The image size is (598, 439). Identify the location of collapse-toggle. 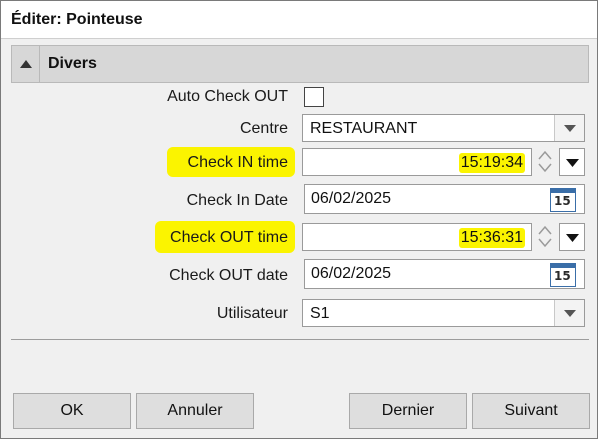
(26, 64).